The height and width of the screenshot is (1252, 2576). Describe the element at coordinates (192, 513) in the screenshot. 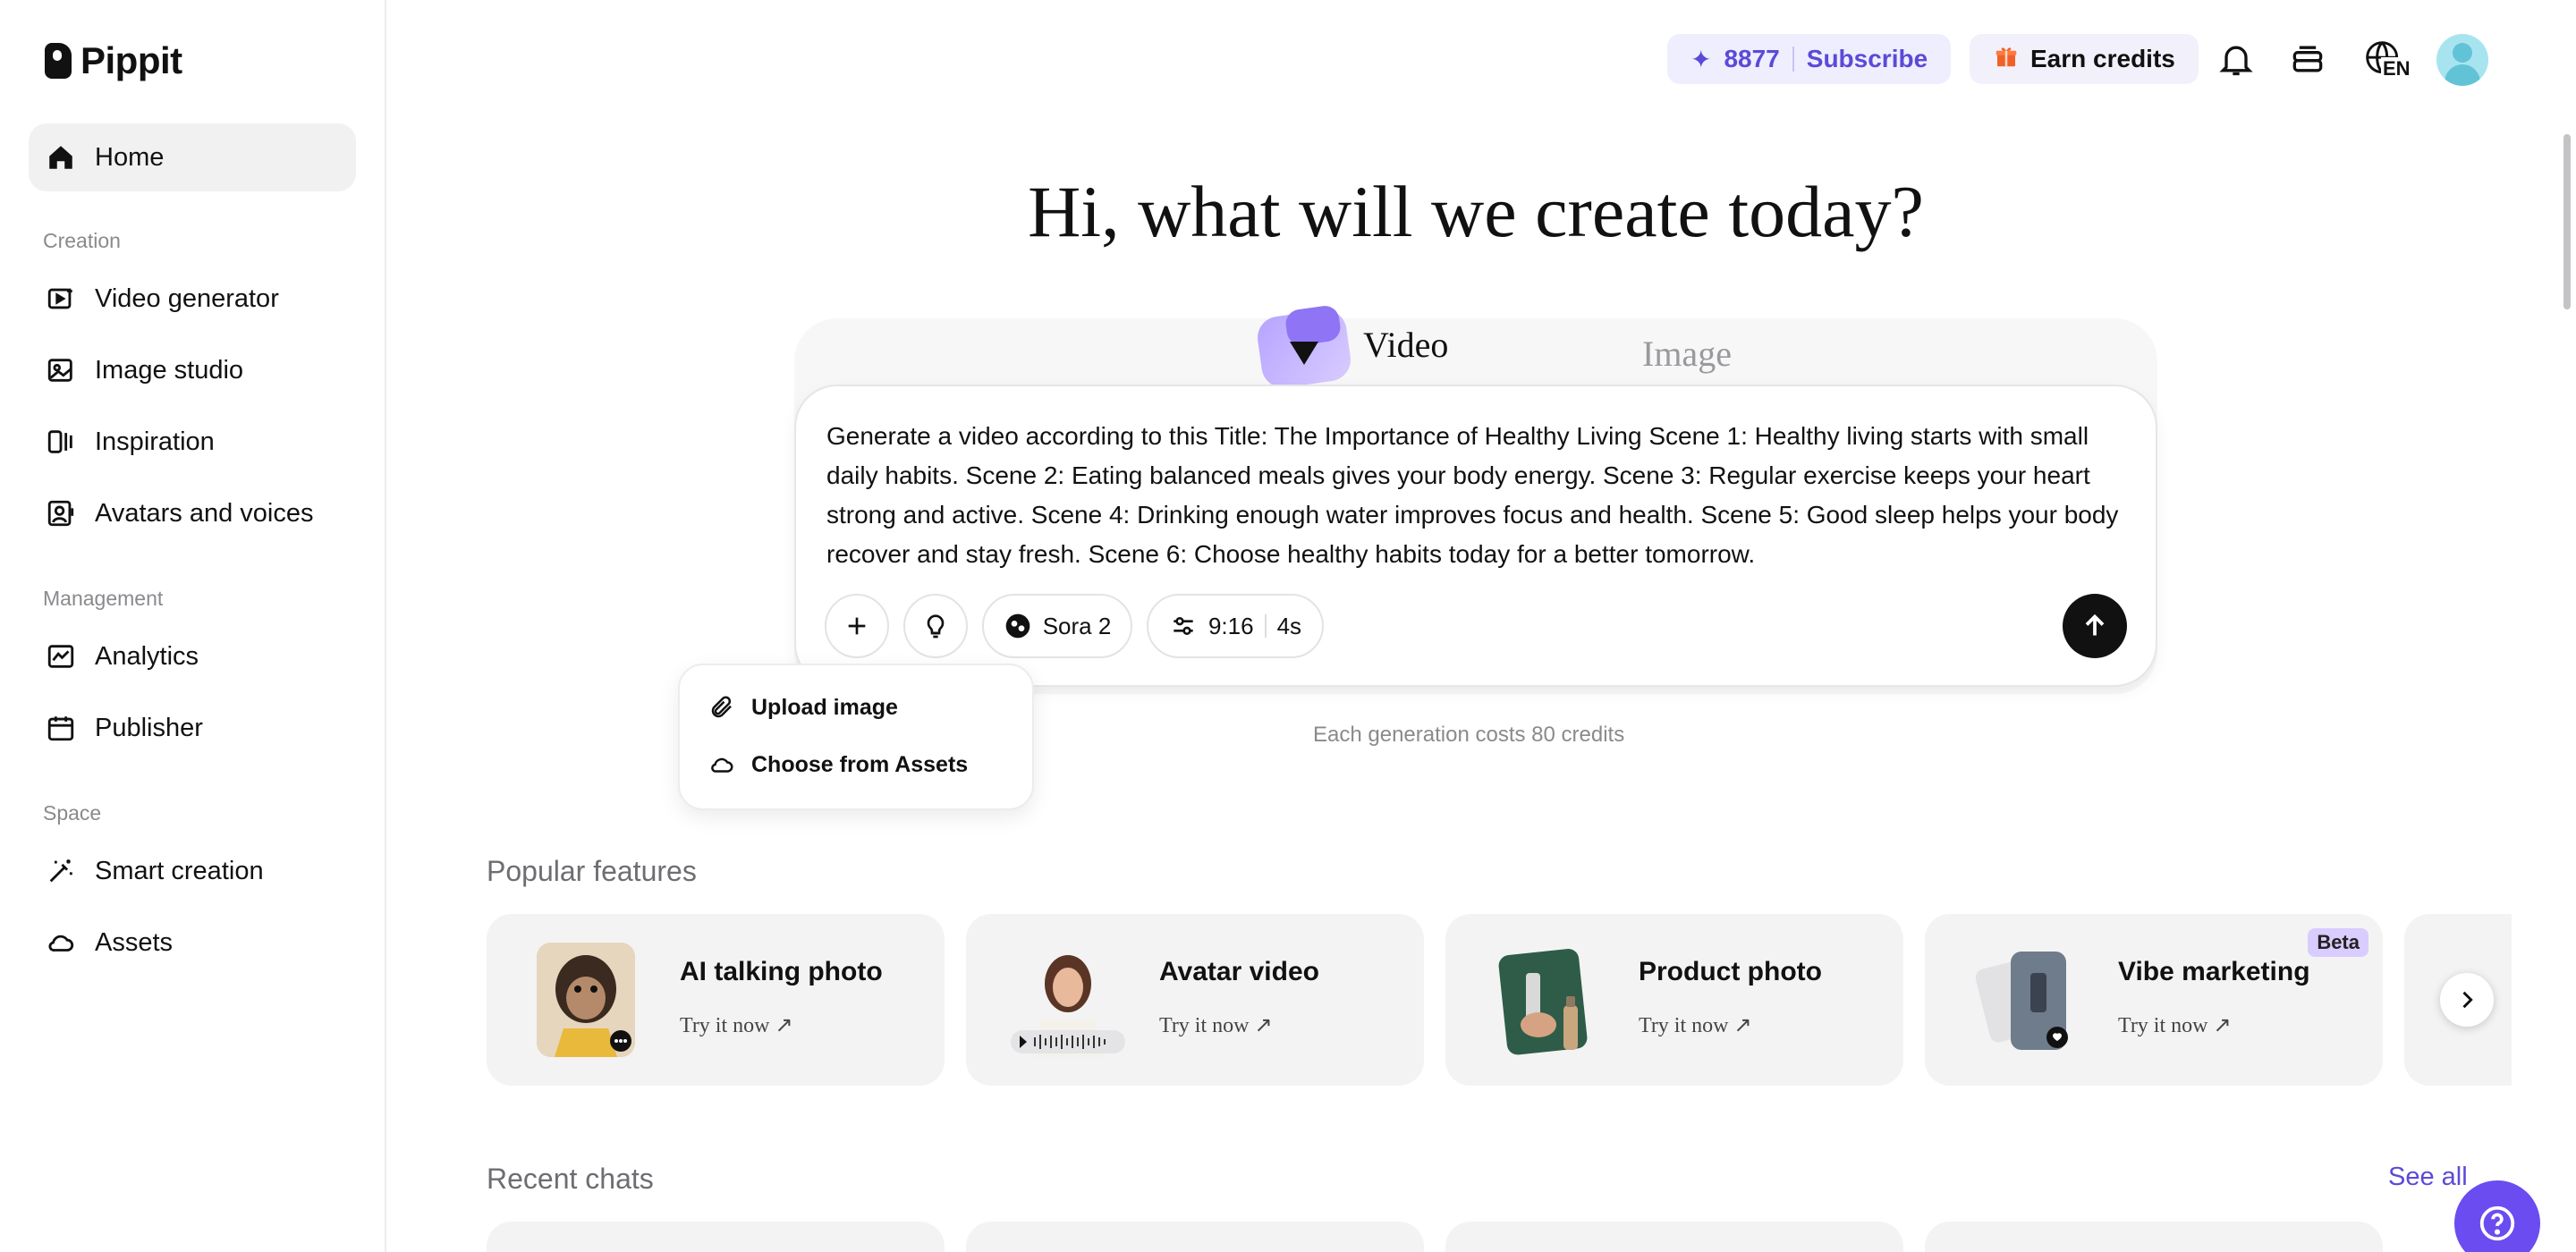

I see `sidebar-item-avatars-voices: Avatars and voices` at that location.